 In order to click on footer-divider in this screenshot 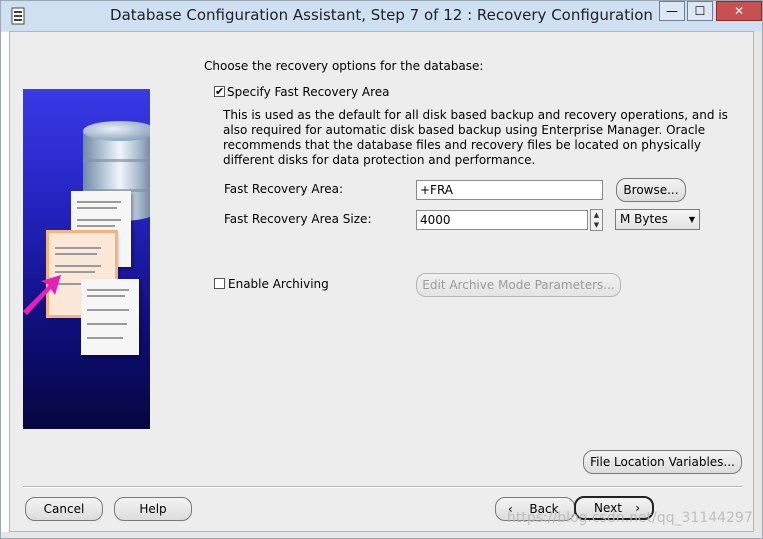, I will do `click(382, 487)`.